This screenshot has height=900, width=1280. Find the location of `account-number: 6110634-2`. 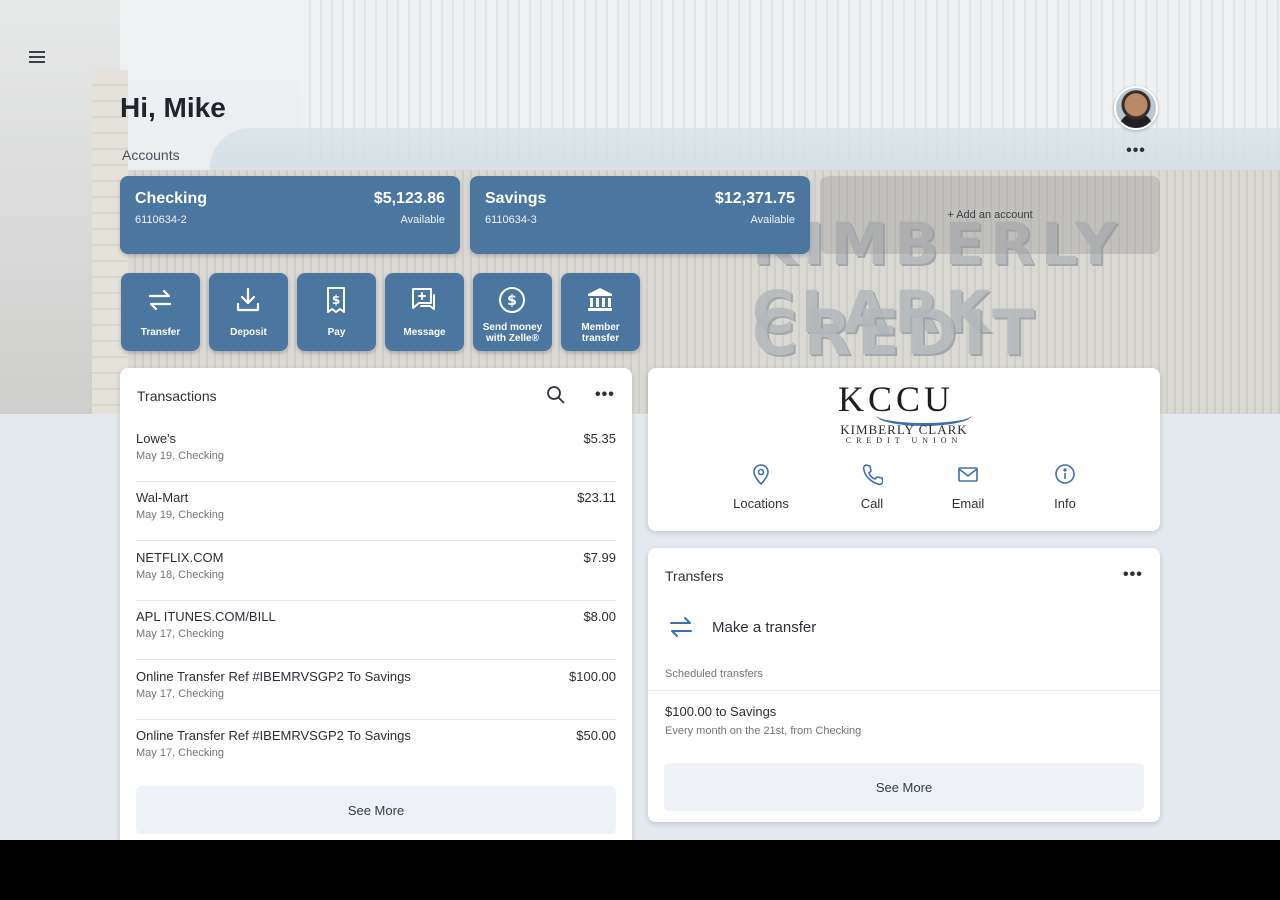

account-number: 6110634-2 is located at coordinates (161, 220).